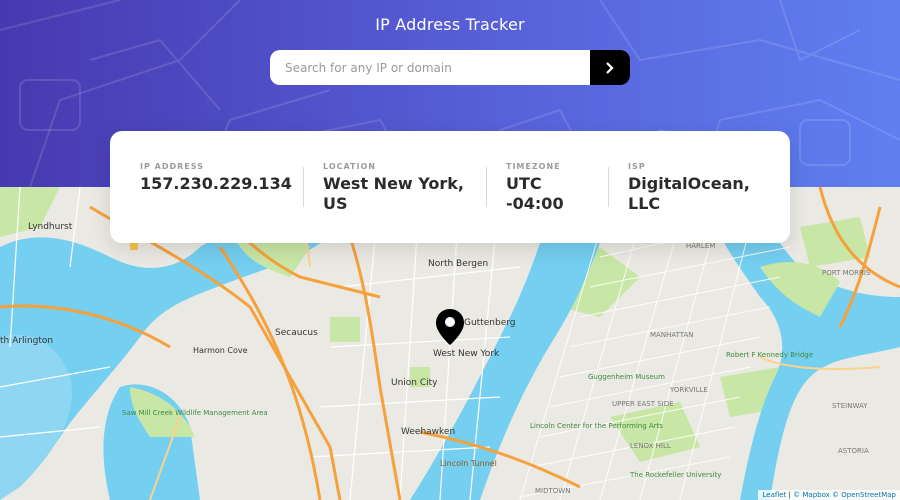  Describe the element at coordinates (643, 404) in the screenshot. I see `map-label-upper-east-side: UPPER EAST SIDE` at that location.